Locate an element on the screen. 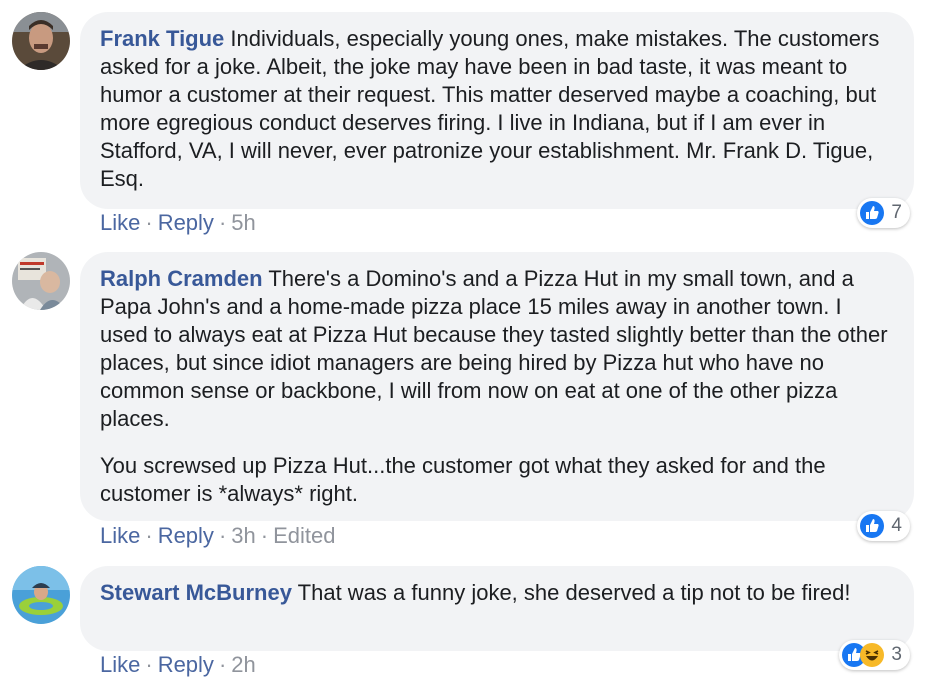  comment-actions: Like · Reply · 2h is located at coordinates (178, 665).